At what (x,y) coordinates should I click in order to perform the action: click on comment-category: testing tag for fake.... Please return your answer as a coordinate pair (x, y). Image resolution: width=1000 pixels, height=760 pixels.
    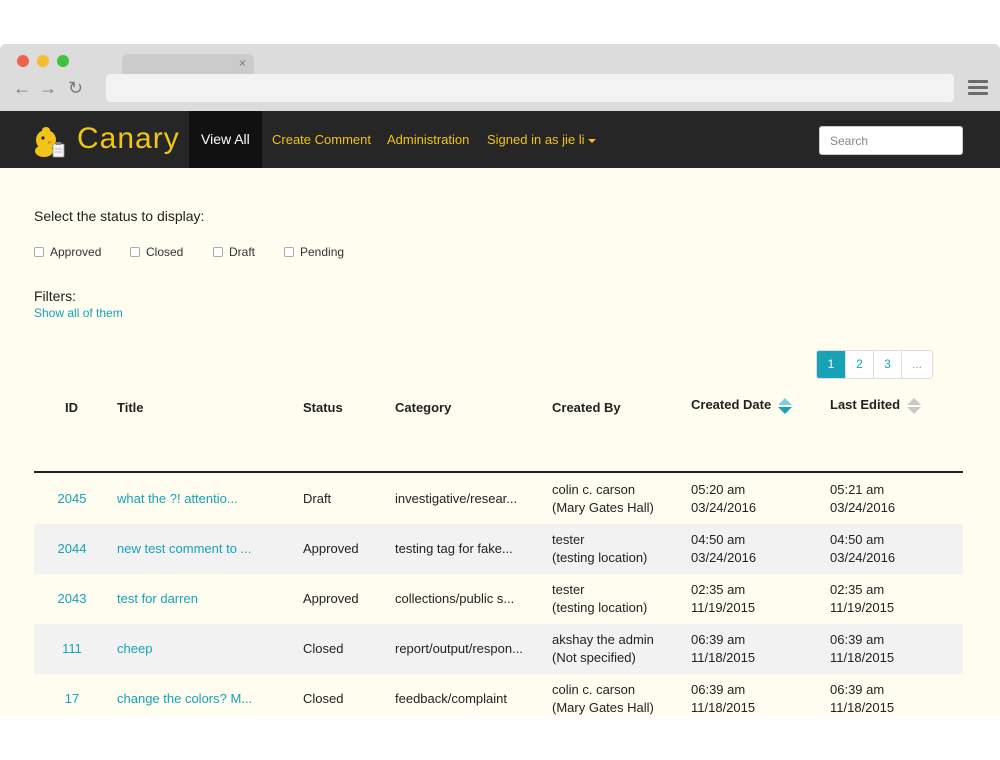
    Looking at the image, I should click on (454, 548).